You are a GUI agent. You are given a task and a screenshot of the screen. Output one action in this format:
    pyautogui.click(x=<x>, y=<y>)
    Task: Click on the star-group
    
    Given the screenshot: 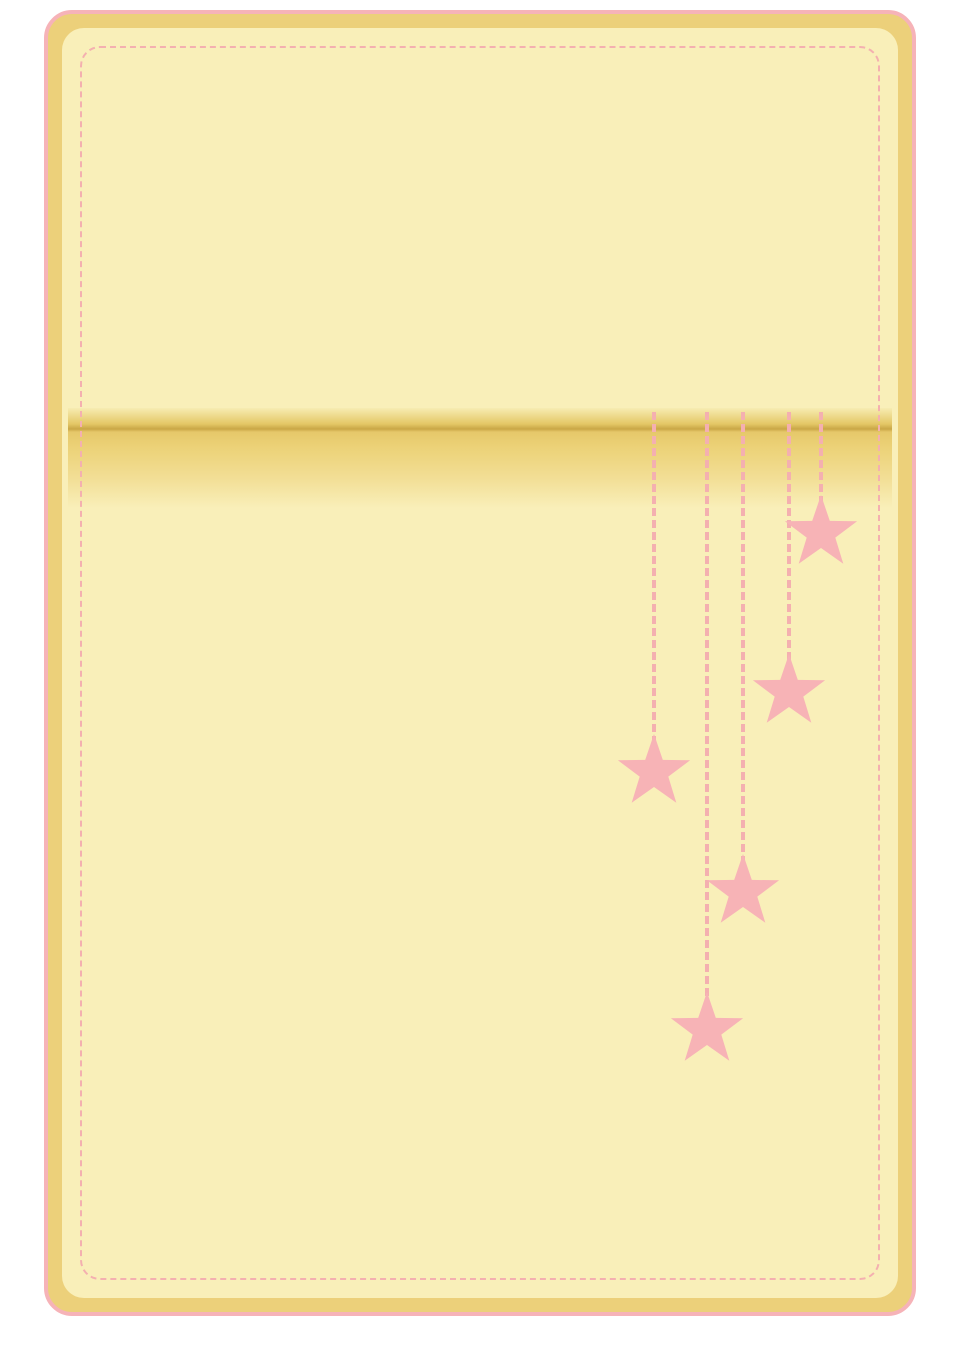 What is the action you would take?
    pyautogui.click(x=737, y=778)
    